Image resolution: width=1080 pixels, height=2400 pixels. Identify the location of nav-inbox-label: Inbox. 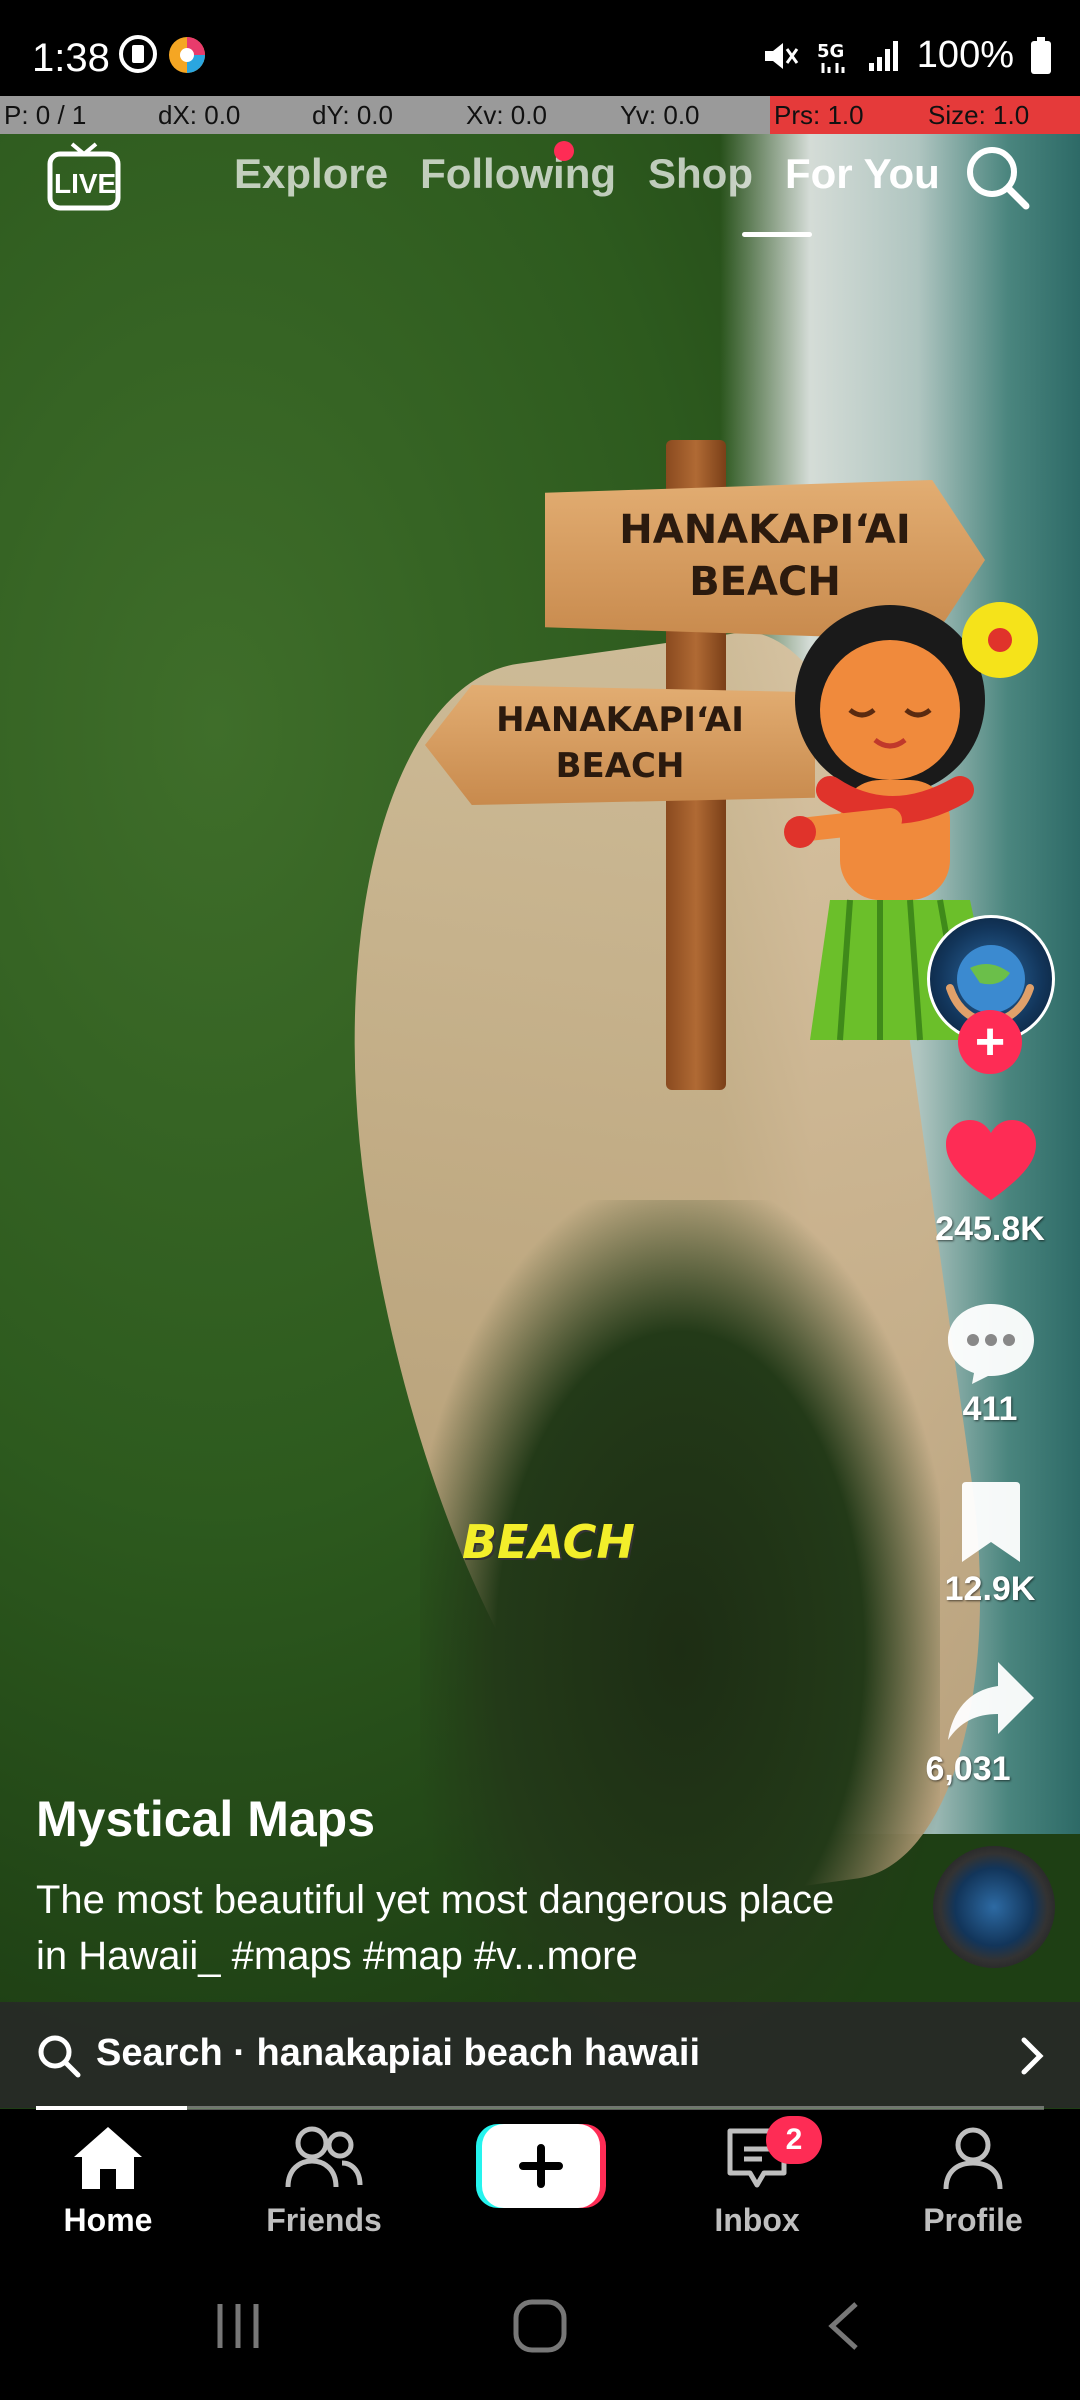
(757, 2220).